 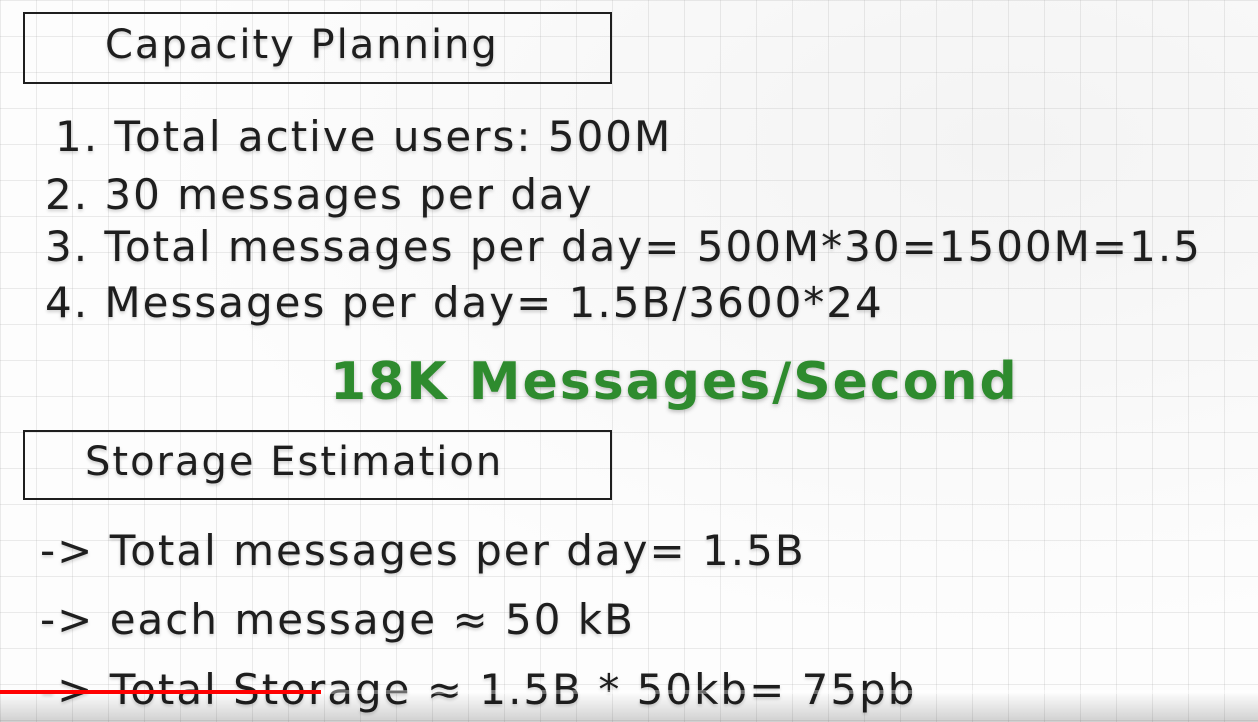 What do you see at coordinates (319, 194) in the screenshot?
I see `capacity-item-2: 2. 30 messages per day` at bounding box center [319, 194].